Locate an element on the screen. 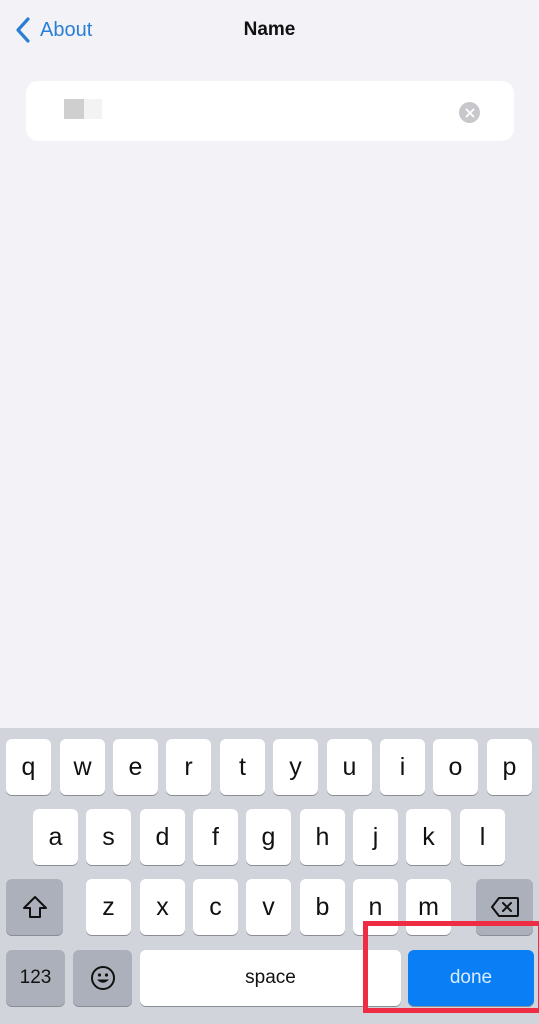  key-i: i is located at coordinates (402, 767).